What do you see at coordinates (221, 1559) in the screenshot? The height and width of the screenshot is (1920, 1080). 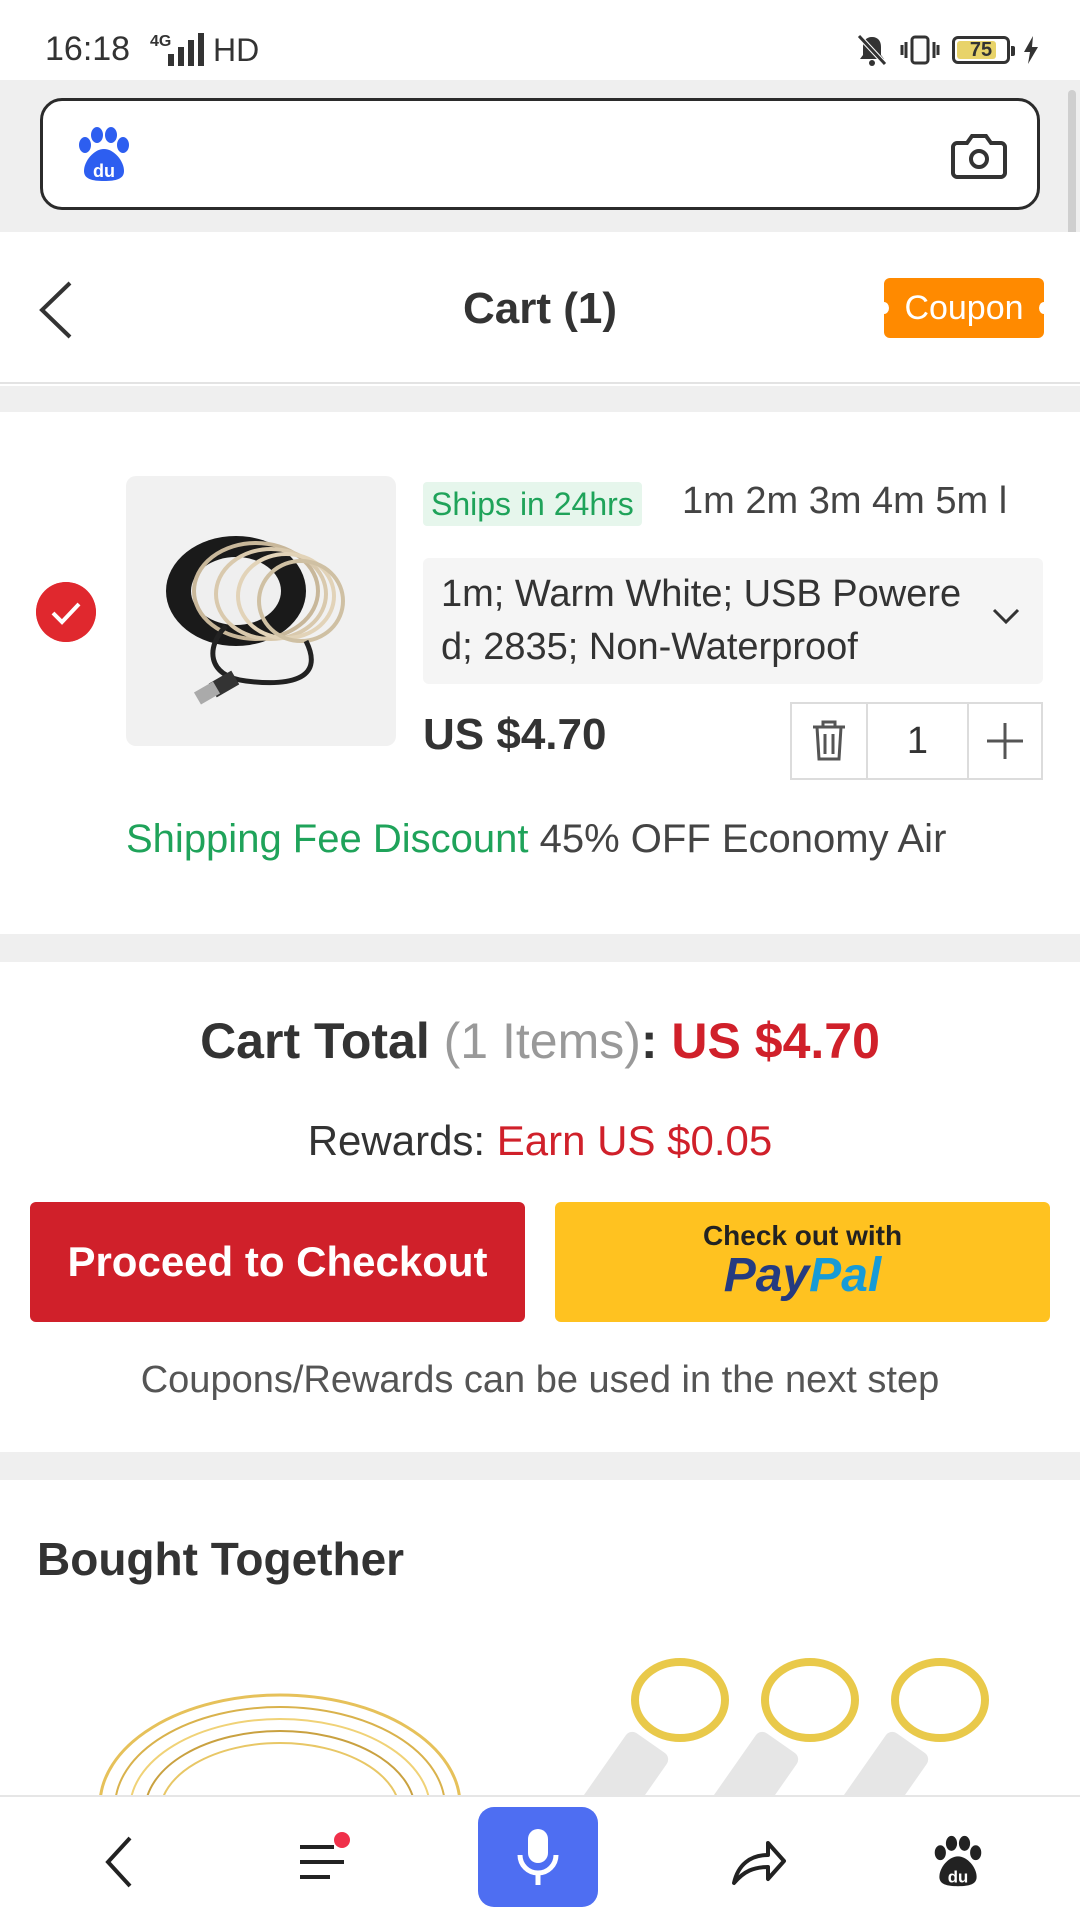 I see `bought-together-title: Bought Together` at bounding box center [221, 1559].